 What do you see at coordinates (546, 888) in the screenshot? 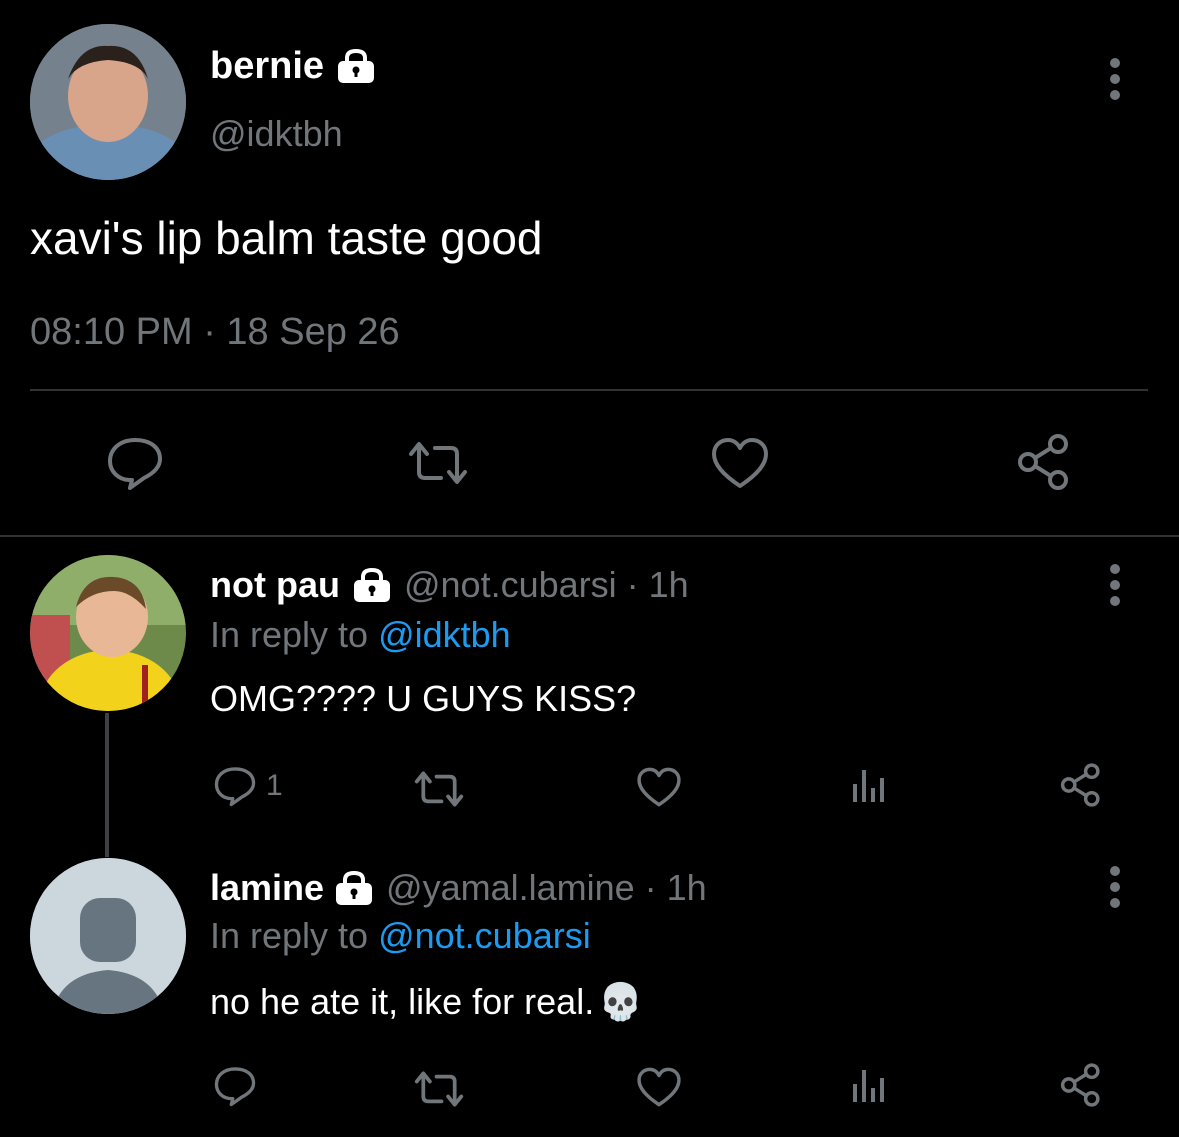
I see `reply-handle: @yamal.lamine · 1h` at bounding box center [546, 888].